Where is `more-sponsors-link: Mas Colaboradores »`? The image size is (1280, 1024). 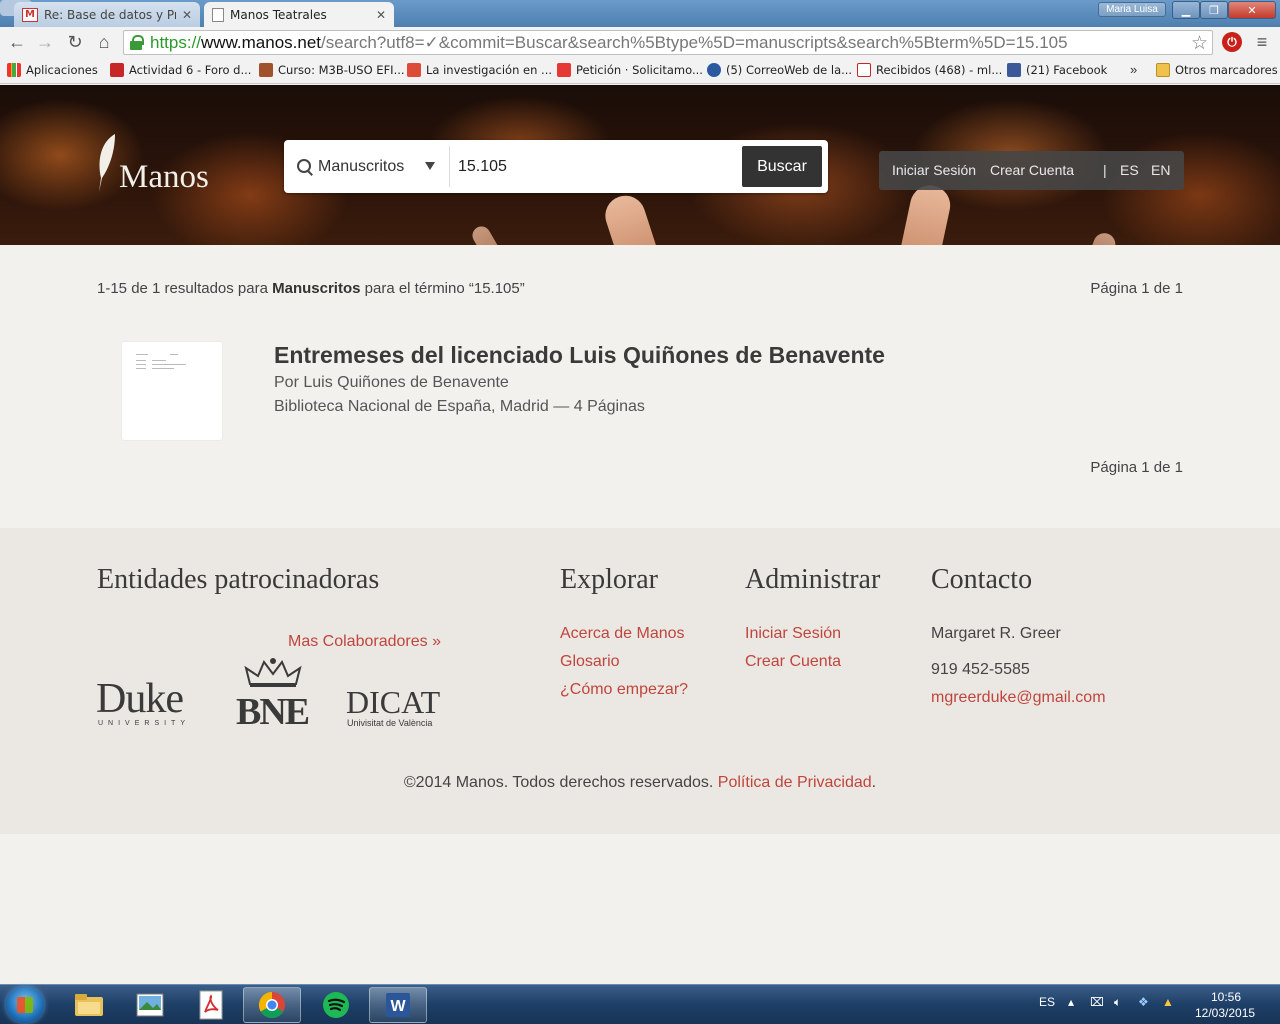 more-sponsors-link: Mas Colaboradores » is located at coordinates (364, 642).